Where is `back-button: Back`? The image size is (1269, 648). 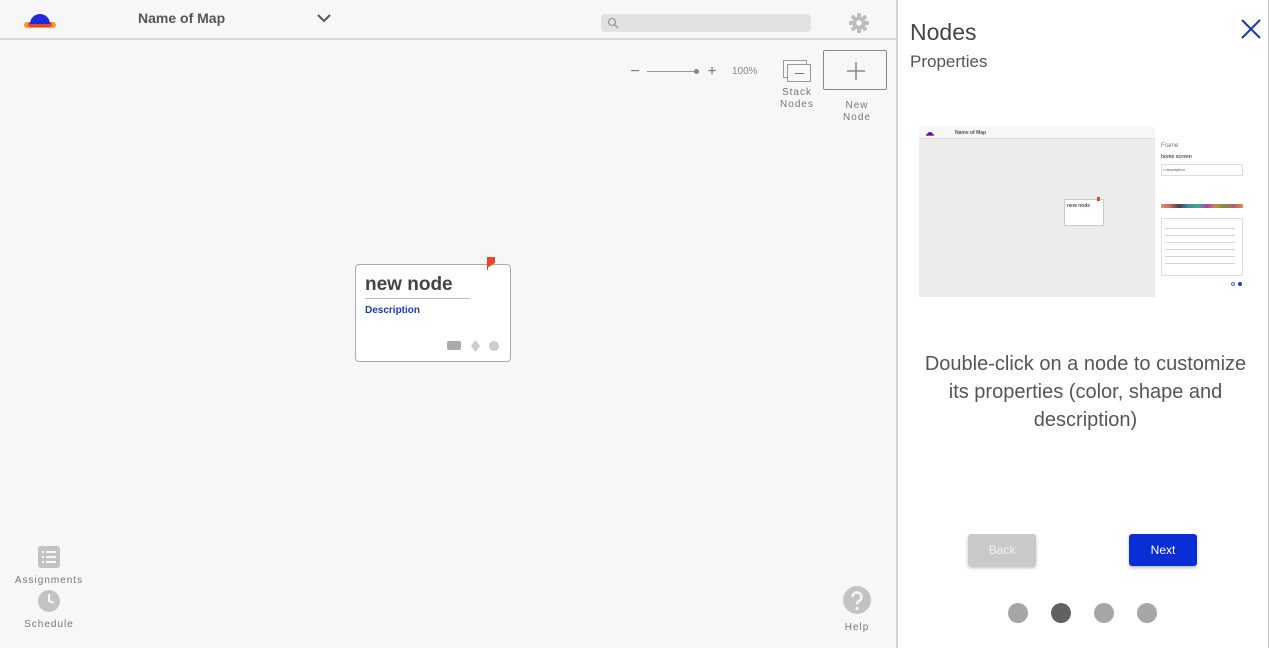 back-button: Back is located at coordinates (1002, 550).